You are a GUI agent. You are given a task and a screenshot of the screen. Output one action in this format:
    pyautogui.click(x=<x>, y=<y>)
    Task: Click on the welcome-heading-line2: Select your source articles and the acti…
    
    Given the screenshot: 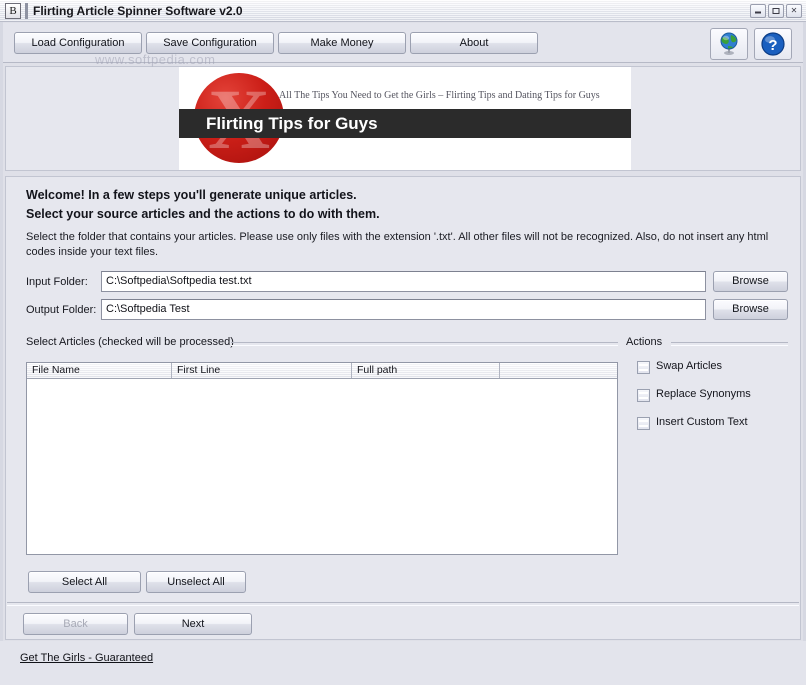 What is the action you would take?
    pyautogui.click(x=203, y=214)
    